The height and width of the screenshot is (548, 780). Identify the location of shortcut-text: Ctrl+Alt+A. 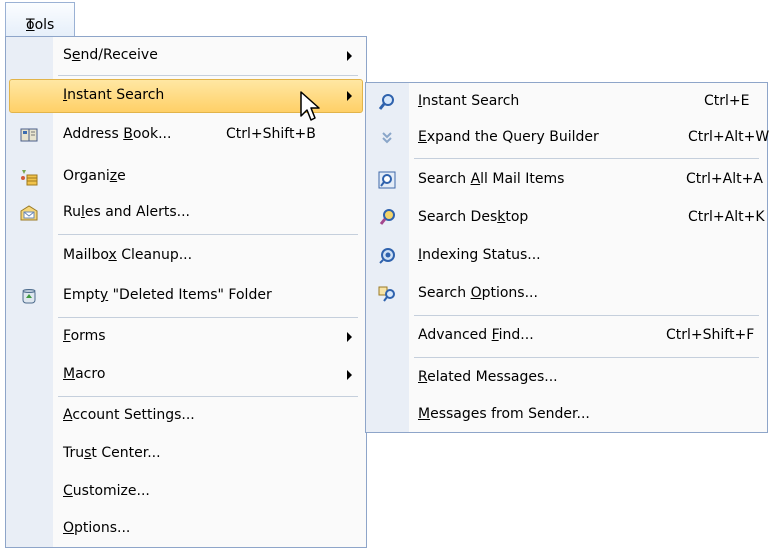
(724, 179).